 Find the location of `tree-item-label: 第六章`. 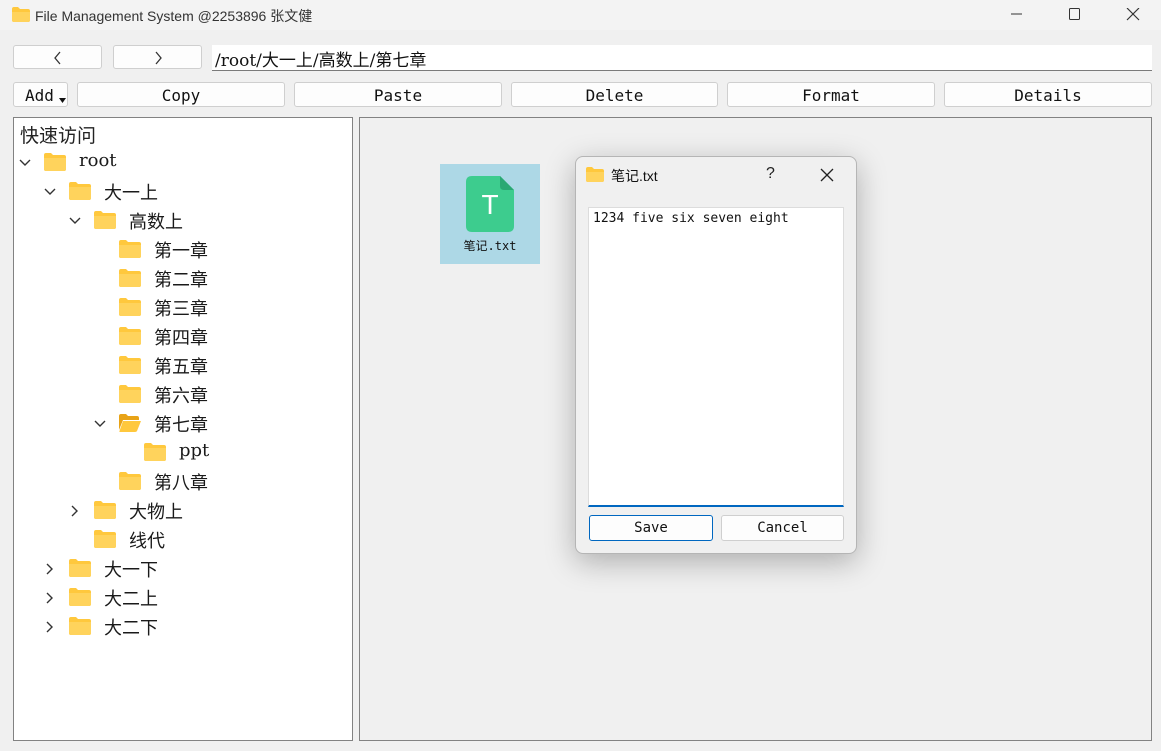

tree-item-label: 第六章 is located at coordinates (181, 396).